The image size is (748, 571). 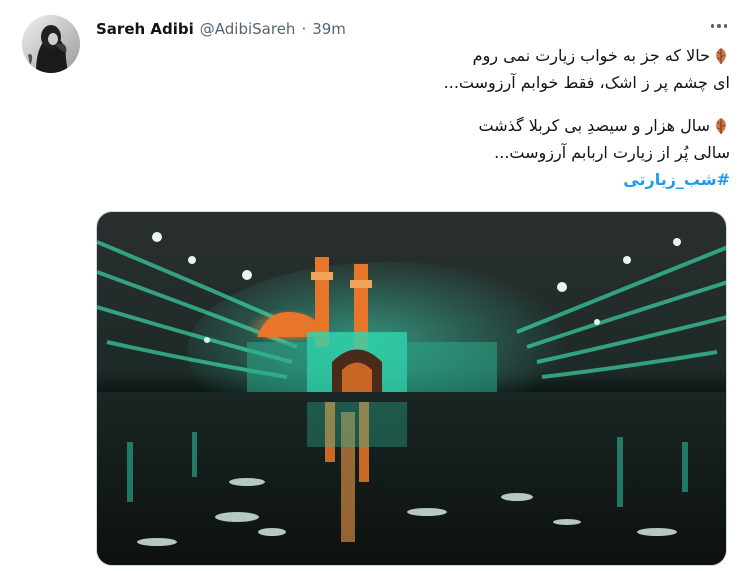 I want to click on tweet-line-text: حالا که جز به خواب زیارت نمی روم, so click(x=591, y=55).